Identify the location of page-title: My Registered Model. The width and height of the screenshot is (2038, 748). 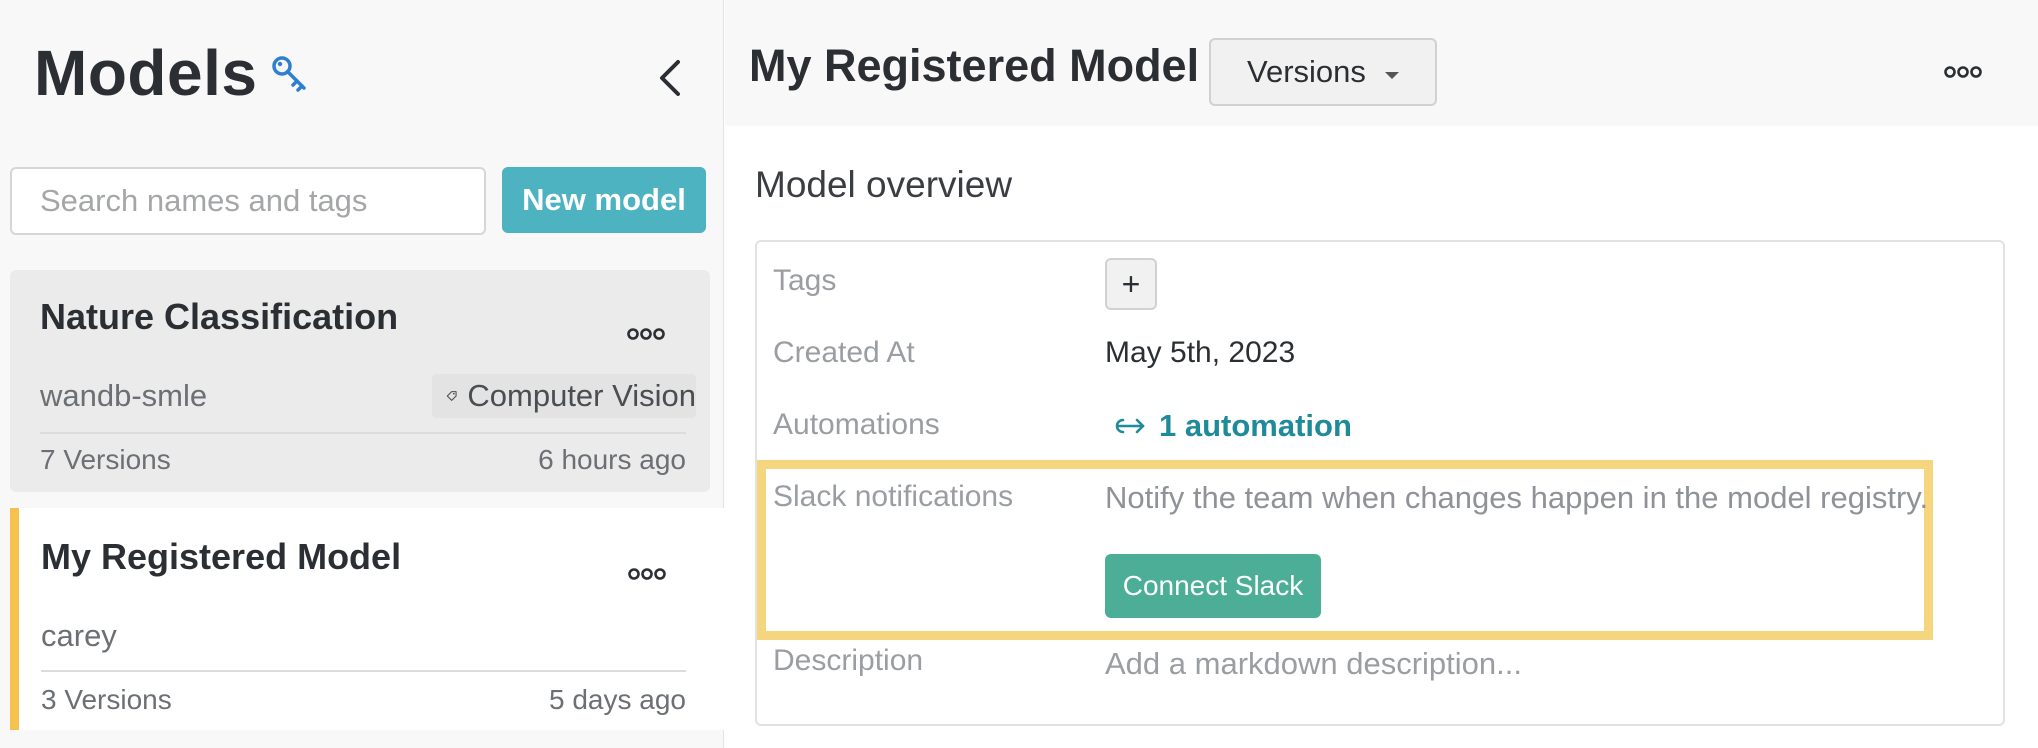
(974, 65).